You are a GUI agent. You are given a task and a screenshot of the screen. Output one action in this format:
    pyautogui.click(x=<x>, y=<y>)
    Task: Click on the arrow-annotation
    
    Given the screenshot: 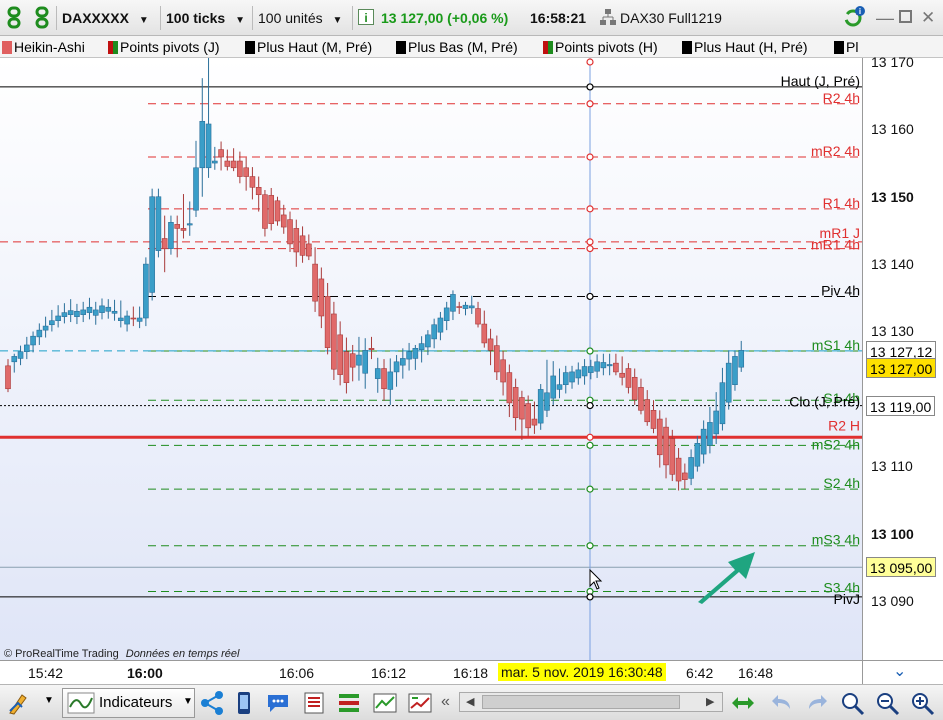 What is the action you would take?
    pyautogui.click(x=726, y=578)
    